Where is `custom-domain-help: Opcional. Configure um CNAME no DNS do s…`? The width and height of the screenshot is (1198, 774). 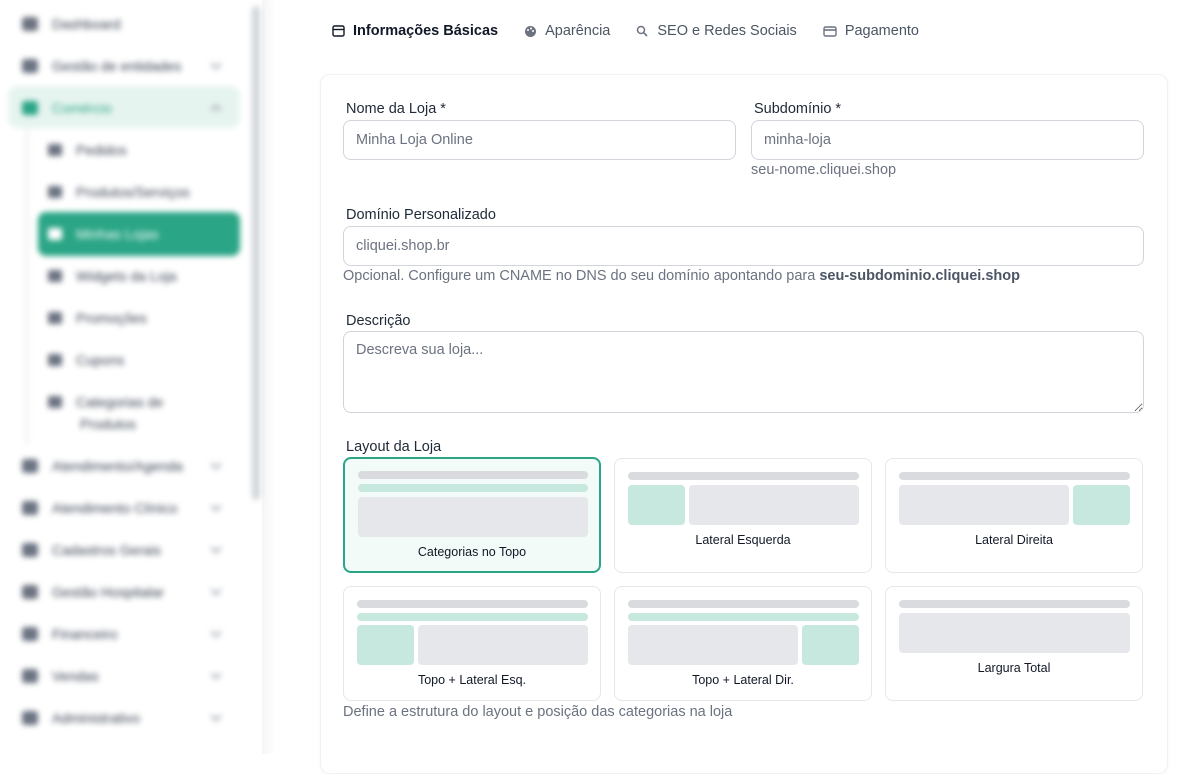 custom-domain-help: Opcional. Configure um CNAME no DNS do s… is located at coordinates (681, 276).